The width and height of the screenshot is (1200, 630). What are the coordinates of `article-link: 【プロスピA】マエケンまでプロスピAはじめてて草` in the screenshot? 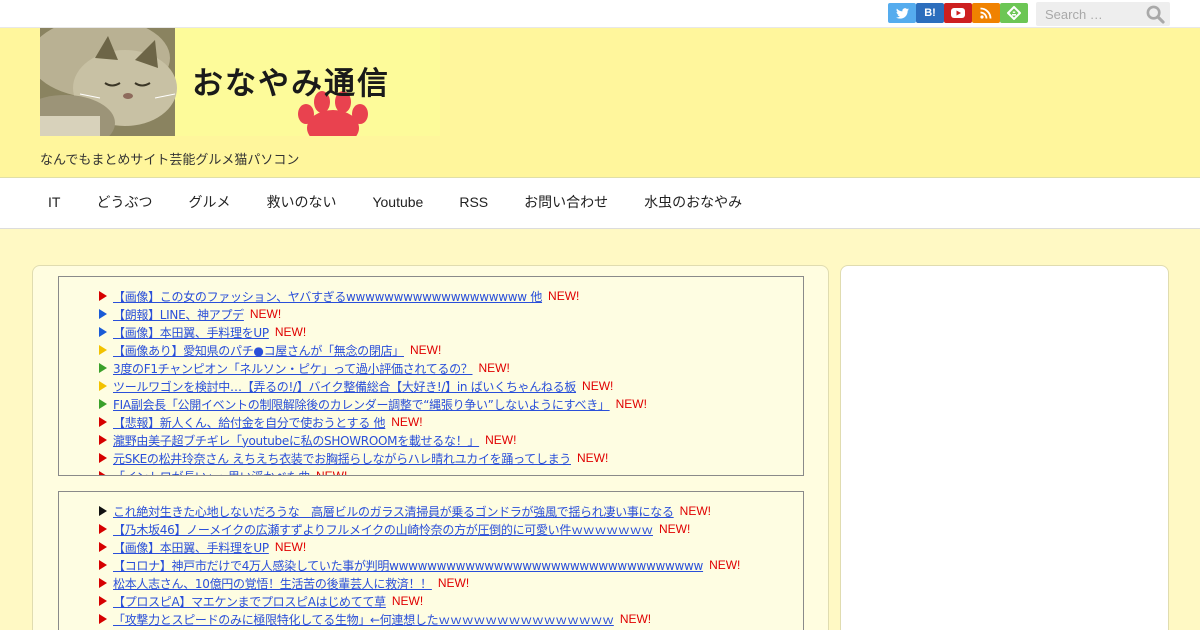 It's located at (249, 601).